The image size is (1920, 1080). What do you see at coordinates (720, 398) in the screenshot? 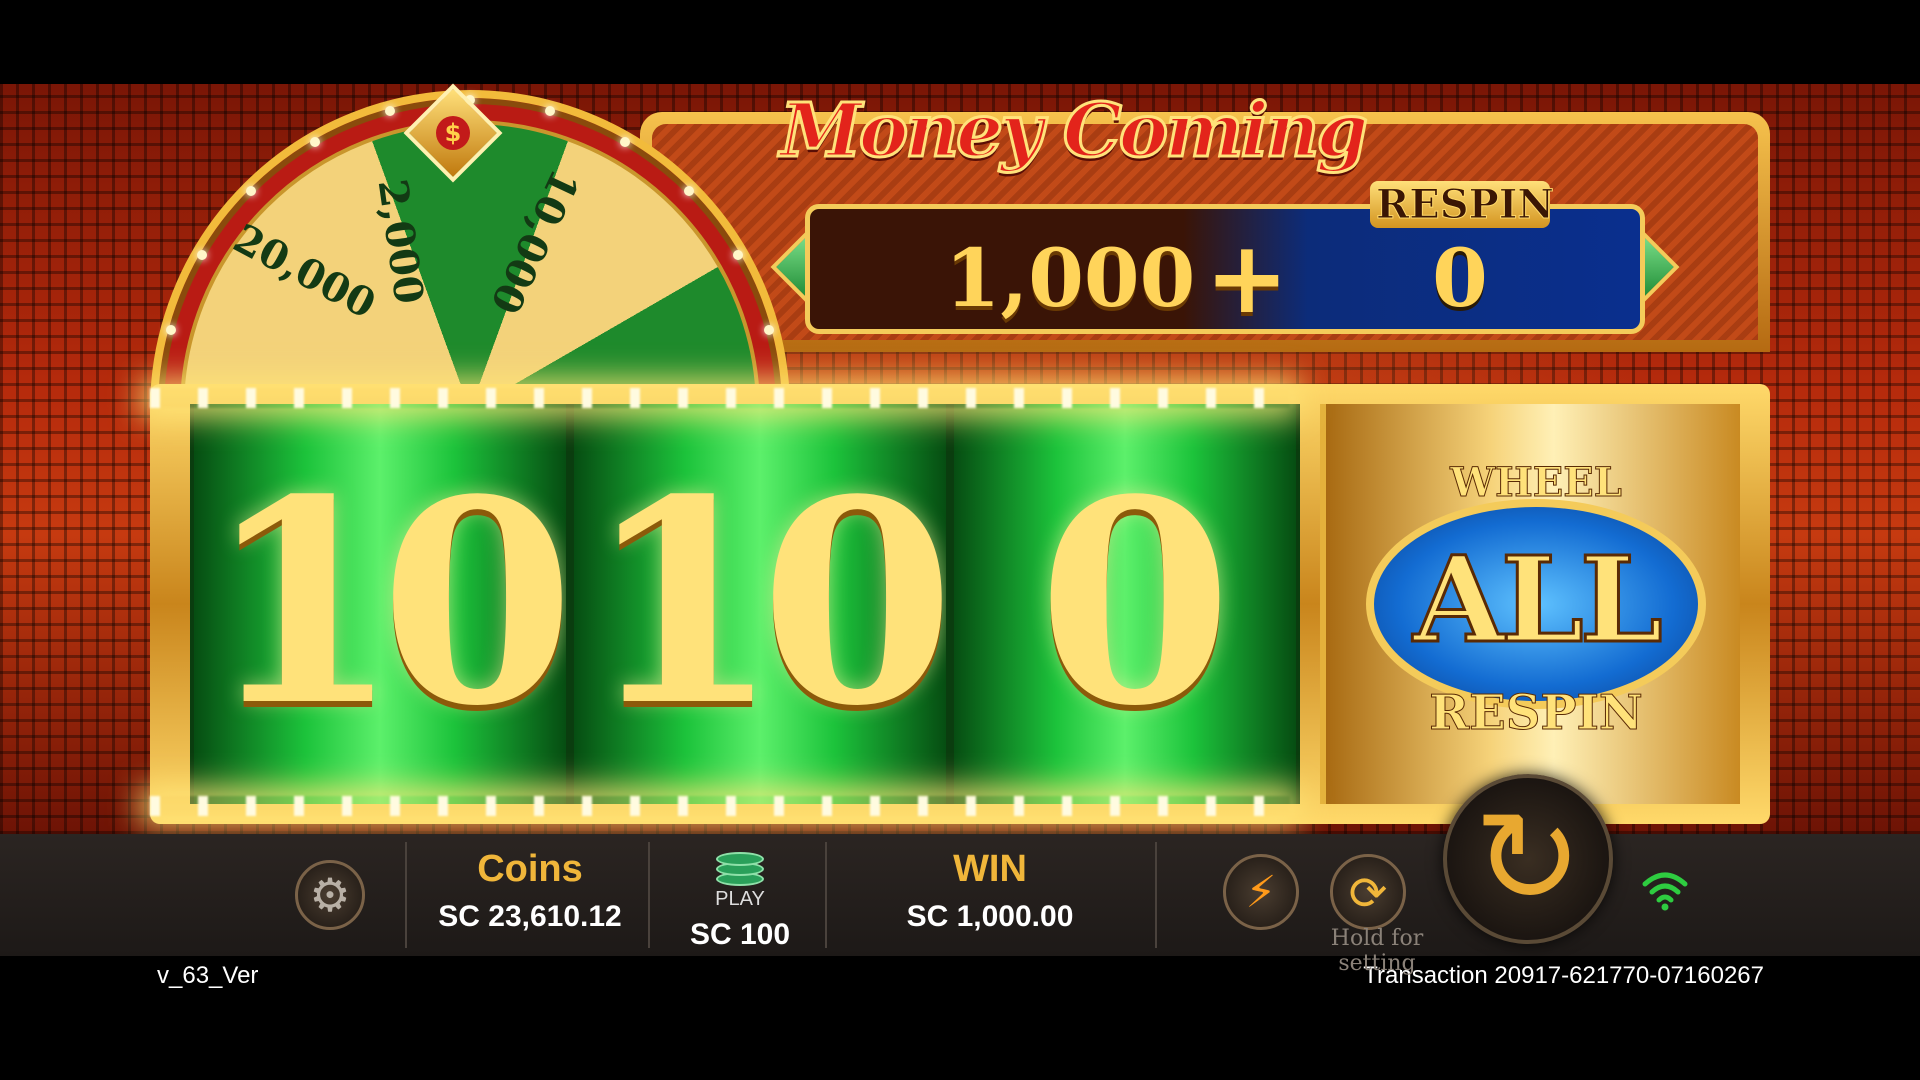
I see `sparkle-lights-top` at bounding box center [720, 398].